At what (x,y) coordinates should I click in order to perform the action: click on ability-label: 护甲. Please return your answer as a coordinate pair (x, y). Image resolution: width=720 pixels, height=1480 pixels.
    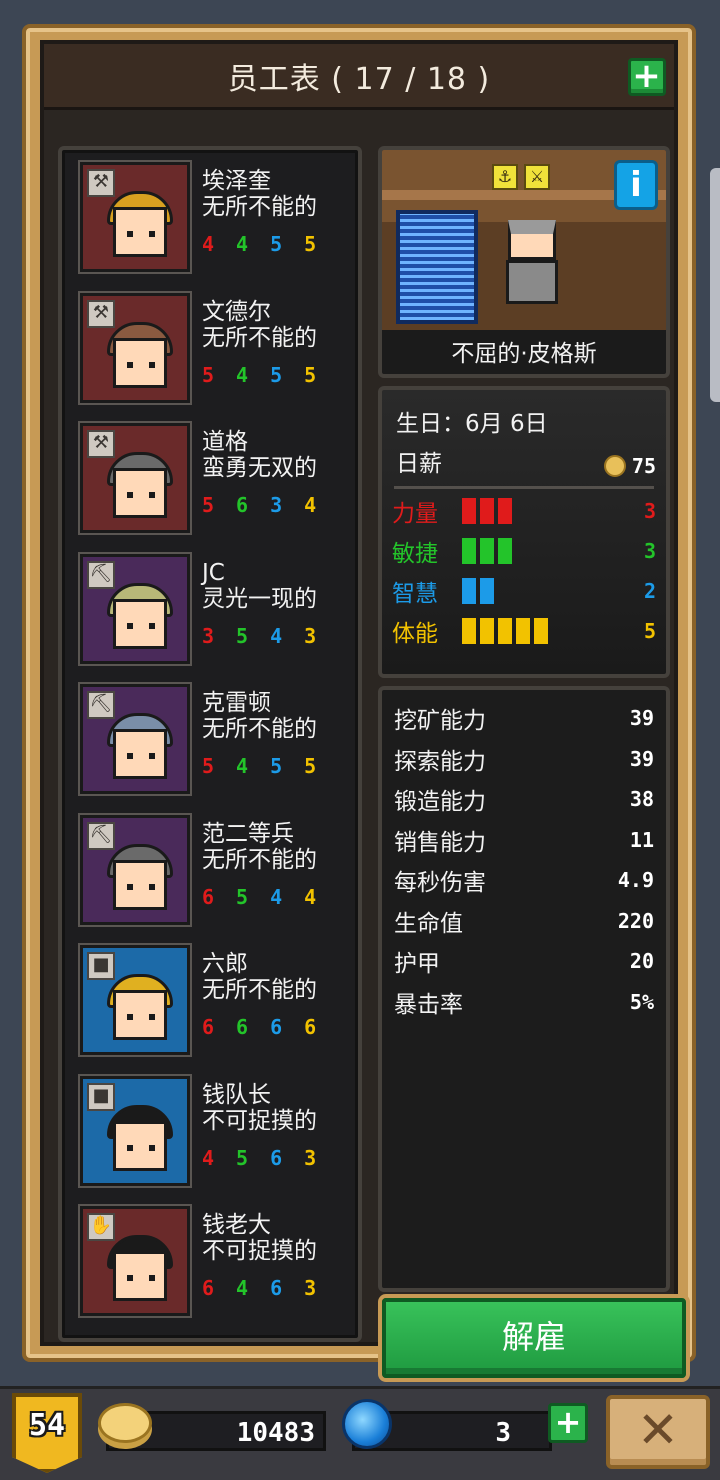
    Looking at the image, I should click on (417, 964).